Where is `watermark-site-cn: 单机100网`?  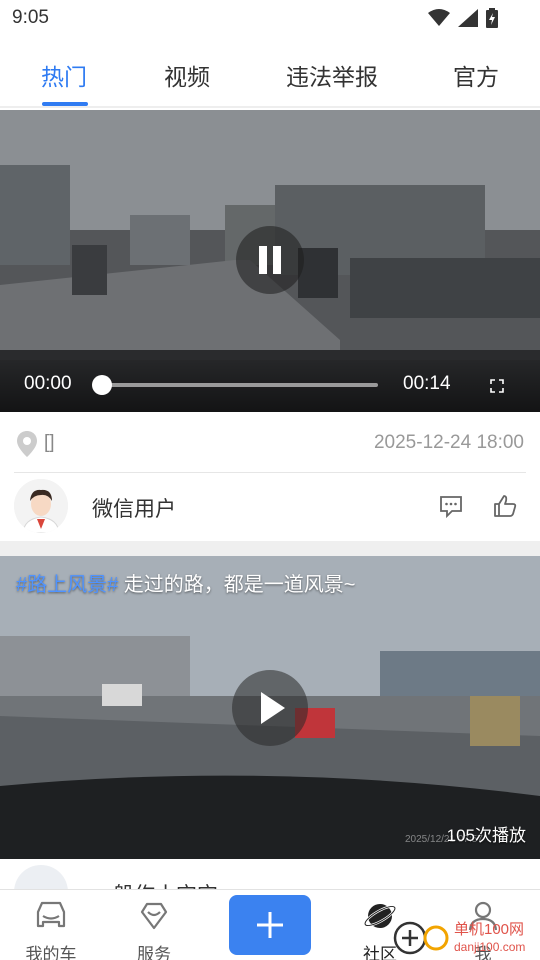
watermark-site-cn: 单机100网 is located at coordinates (489, 929).